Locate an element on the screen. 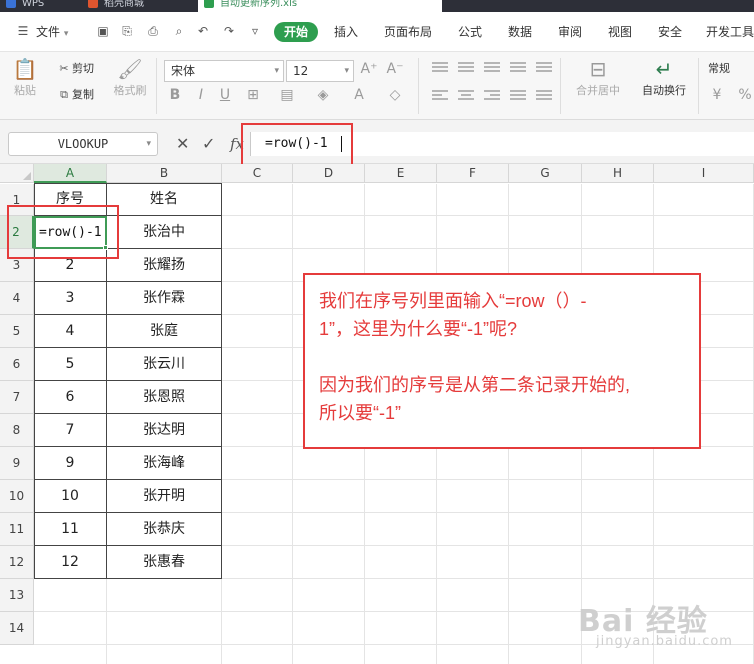 This screenshot has width=754, height=664. name-cell: 张达明 is located at coordinates (164, 430).